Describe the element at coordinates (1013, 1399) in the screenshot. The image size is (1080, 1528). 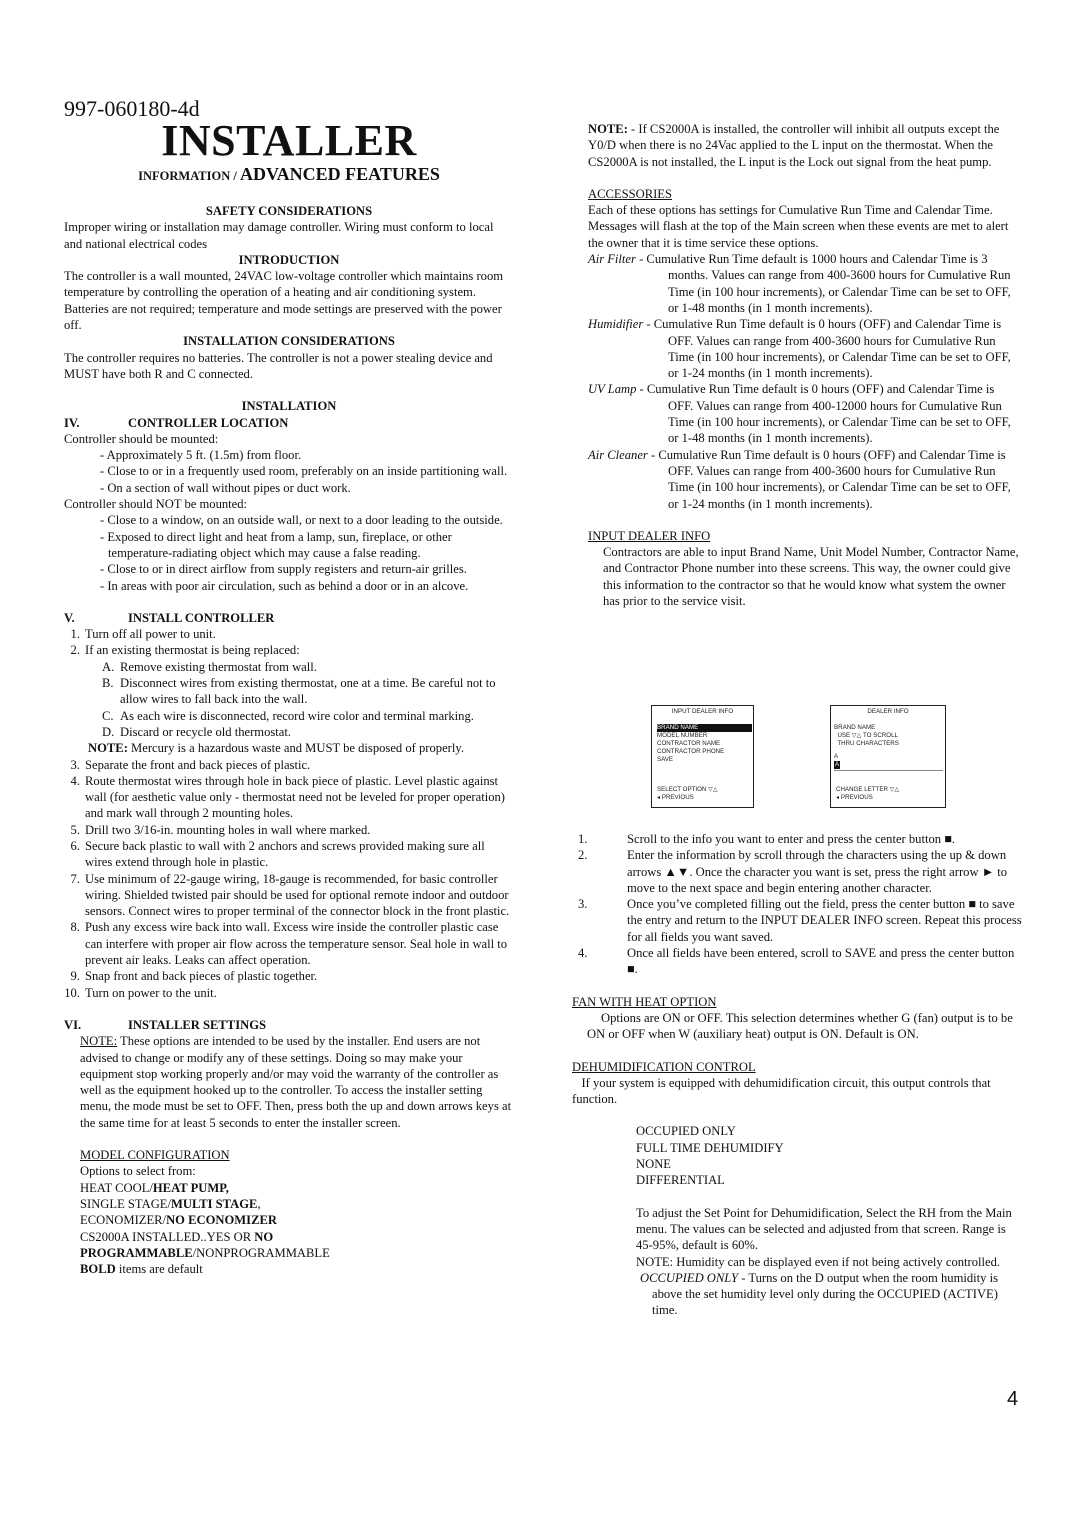
I see `page-number: 4` at that location.